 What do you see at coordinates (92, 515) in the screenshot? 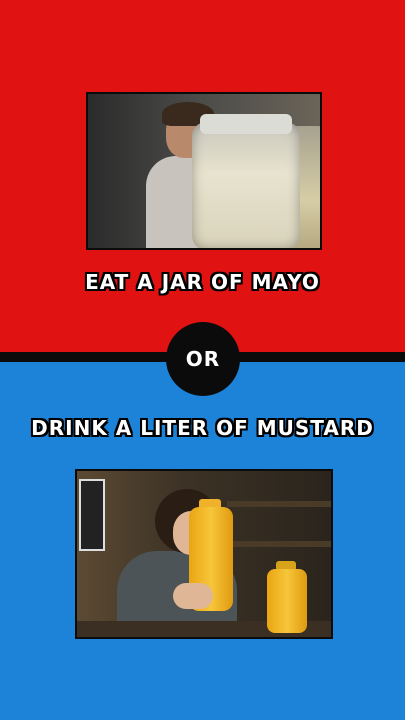
I see `wall-frame` at bounding box center [92, 515].